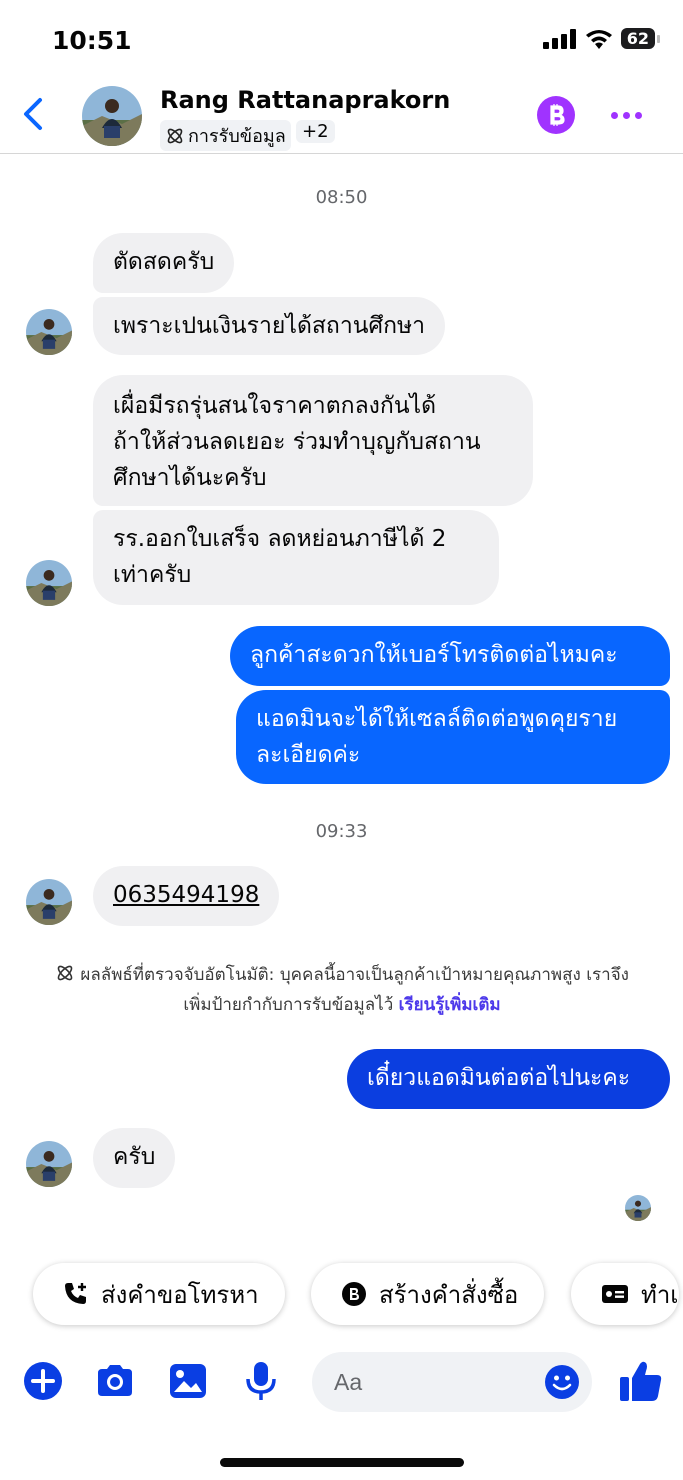 This screenshot has height=1480, width=683. I want to click on third-action-button: ทำเ, so click(625, 1294).